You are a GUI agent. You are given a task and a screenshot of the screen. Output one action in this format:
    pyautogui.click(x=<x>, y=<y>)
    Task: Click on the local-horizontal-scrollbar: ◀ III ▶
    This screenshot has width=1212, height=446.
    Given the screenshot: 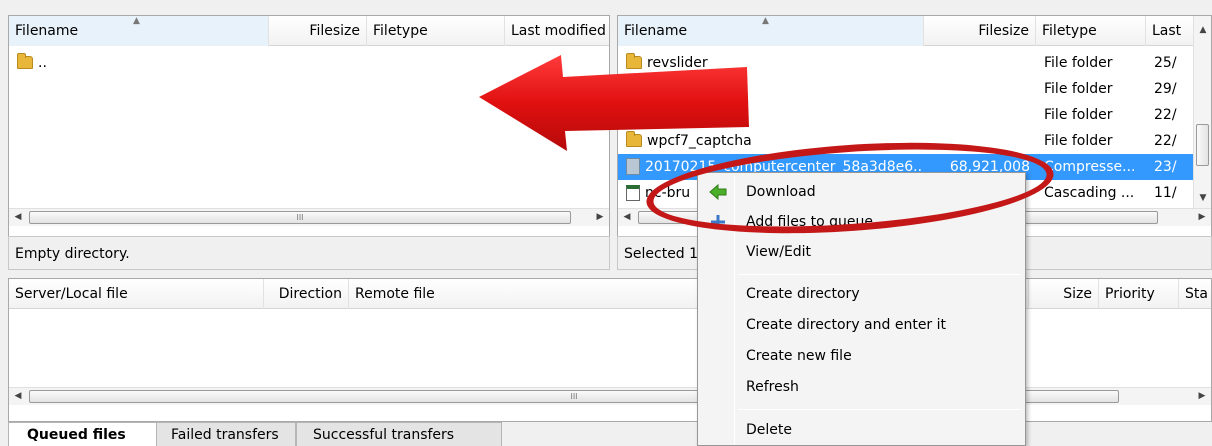 What is the action you would take?
    pyautogui.click(x=309, y=217)
    